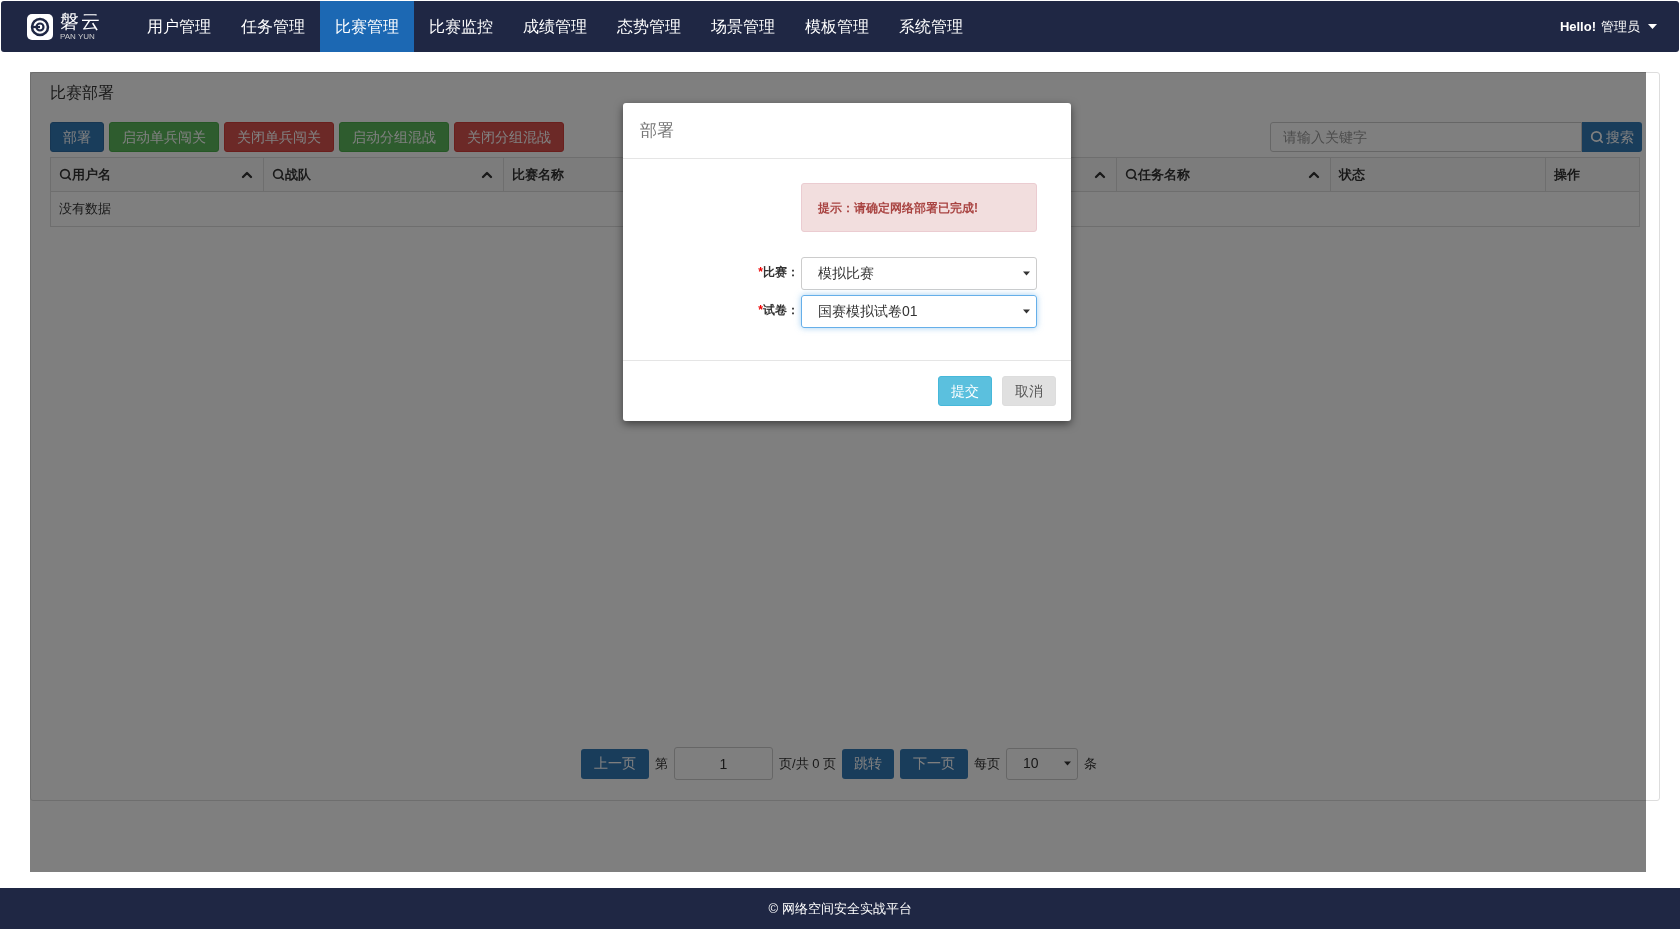  Describe the element at coordinates (781, 310) in the screenshot. I see `field-label: 试卷：` at that location.